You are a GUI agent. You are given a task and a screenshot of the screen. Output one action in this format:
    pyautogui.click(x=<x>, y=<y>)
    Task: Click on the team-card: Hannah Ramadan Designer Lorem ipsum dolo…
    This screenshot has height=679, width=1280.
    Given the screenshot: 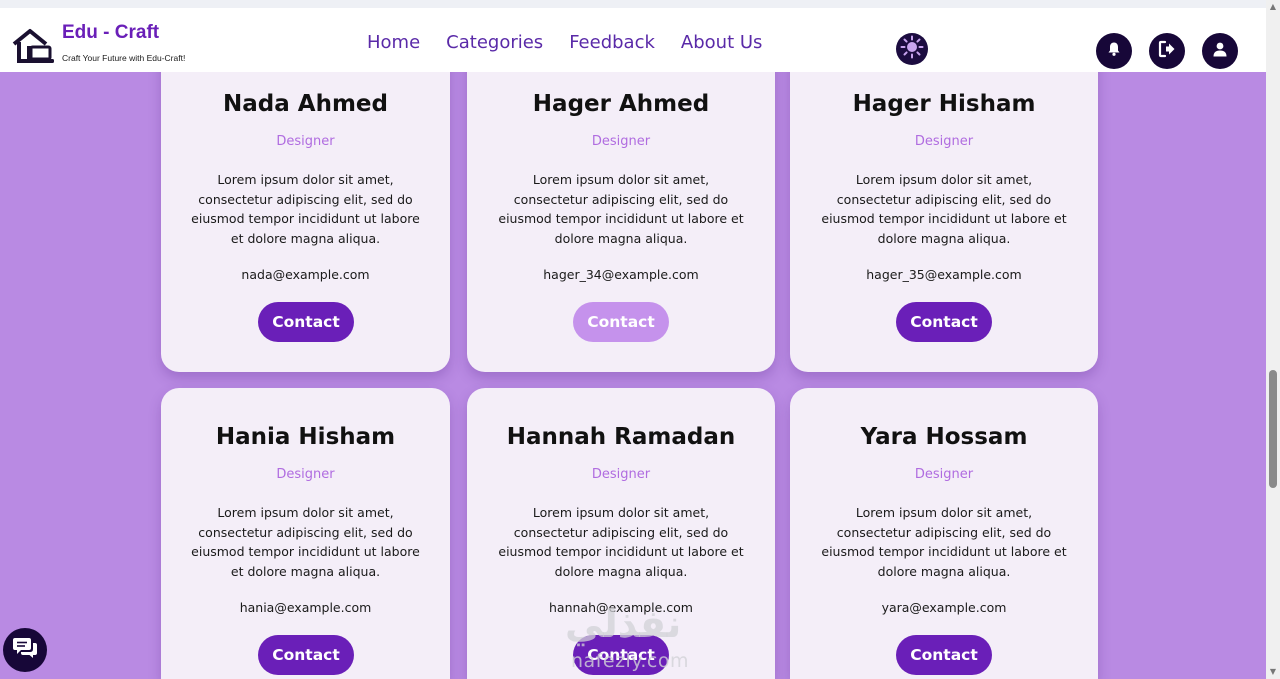 What is the action you would take?
    pyautogui.click(x=621, y=533)
    